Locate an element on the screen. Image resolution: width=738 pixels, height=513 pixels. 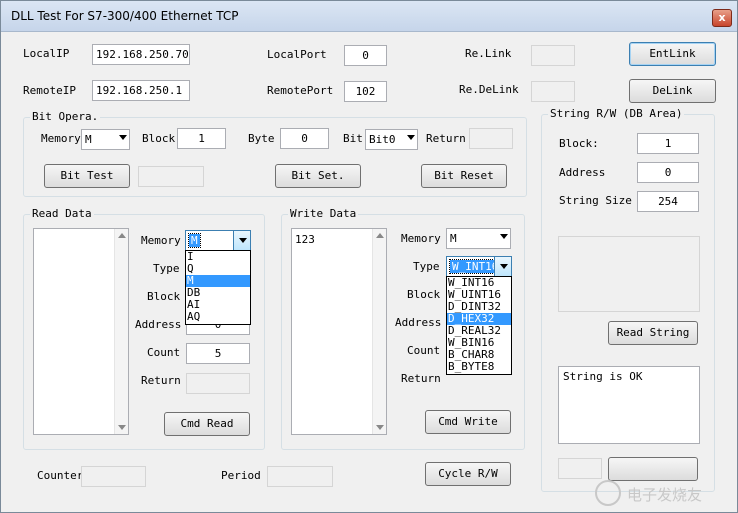
remote-ip-label: RemoteIP is located at coordinates (49, 90).